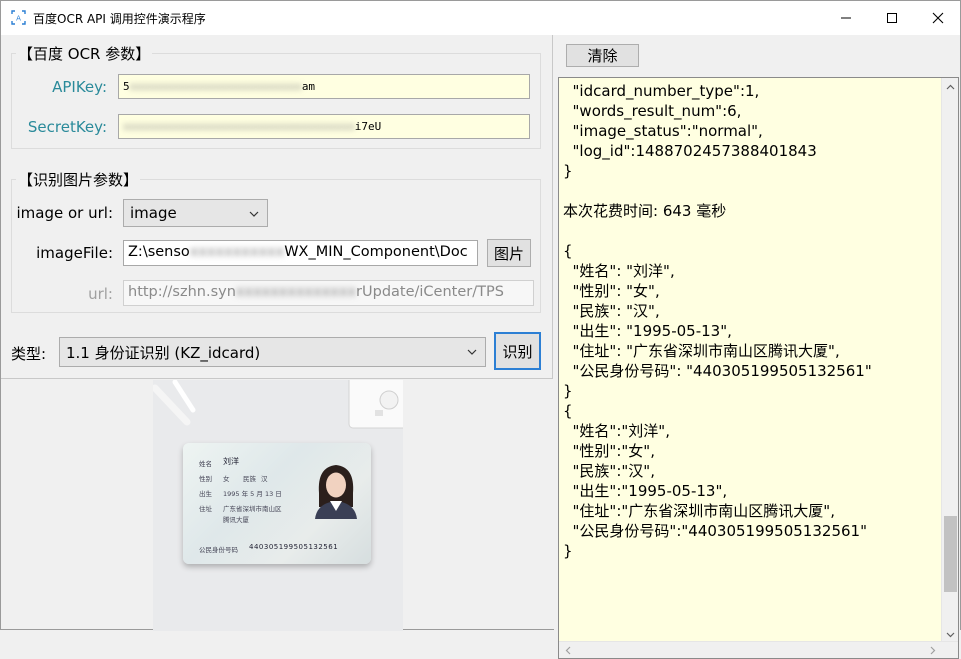  I want to click on card-birth: 1995 年 5 月 13 日, so click(252, 494).